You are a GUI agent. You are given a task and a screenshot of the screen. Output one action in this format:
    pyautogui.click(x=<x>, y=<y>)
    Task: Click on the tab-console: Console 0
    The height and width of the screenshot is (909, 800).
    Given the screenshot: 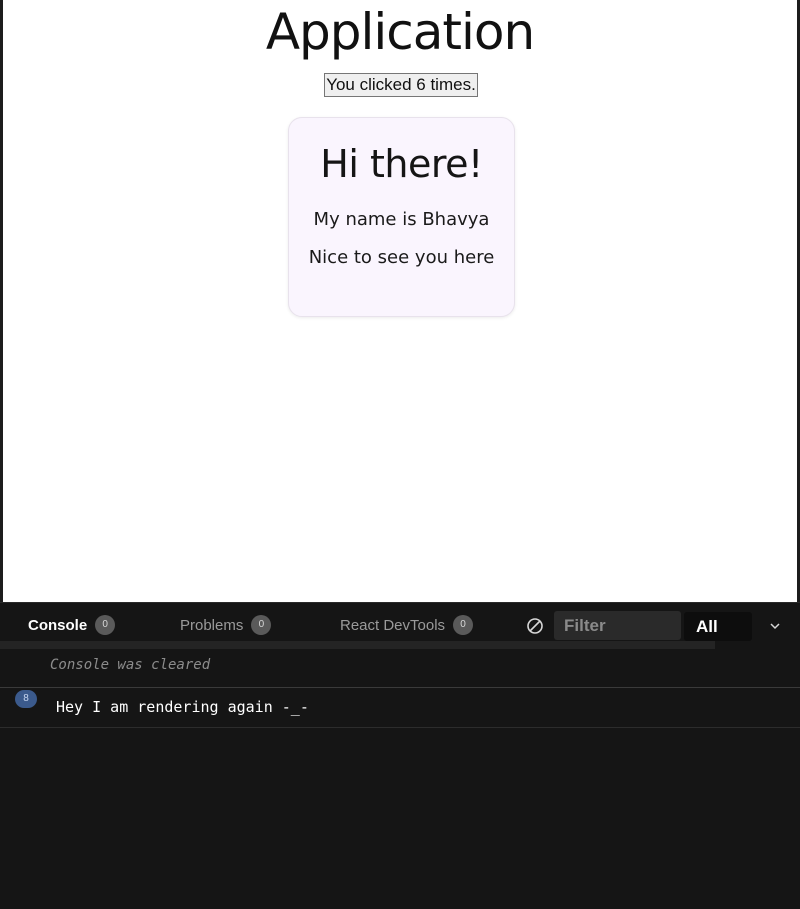 What is the action you would take?
    pyautogui.click(x=72, y=625)
    